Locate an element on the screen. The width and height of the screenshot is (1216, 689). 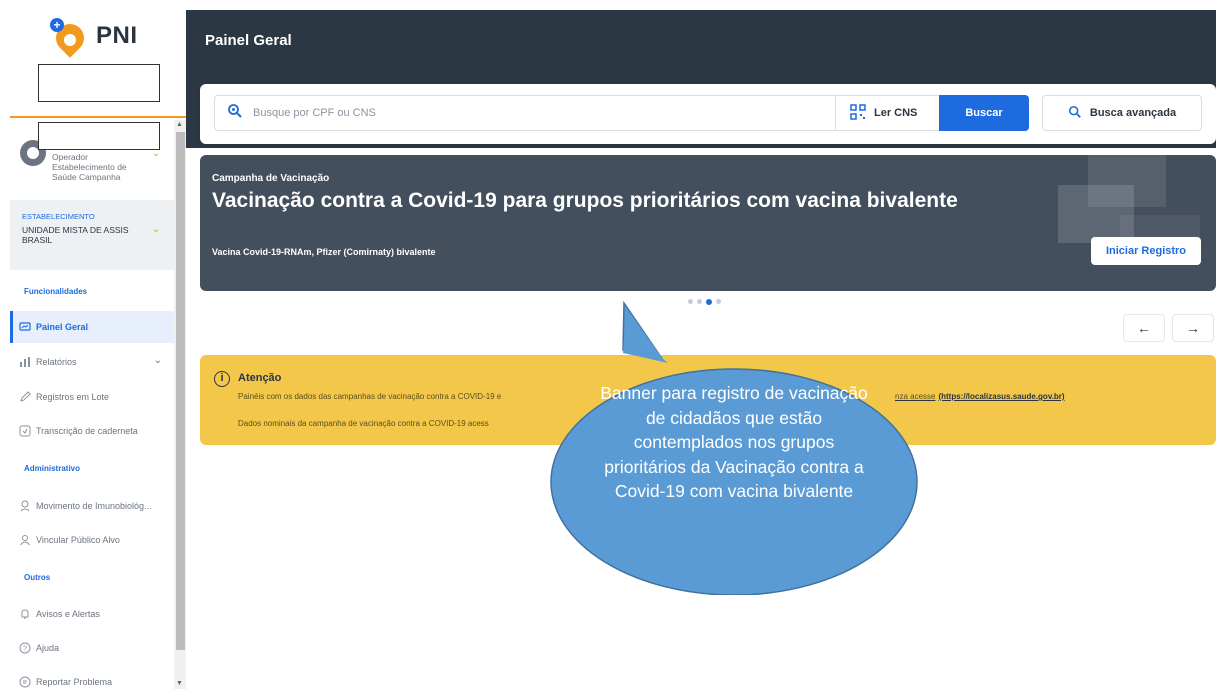
scroll-down-icon: ▼ is located at coordinates (179, 683).